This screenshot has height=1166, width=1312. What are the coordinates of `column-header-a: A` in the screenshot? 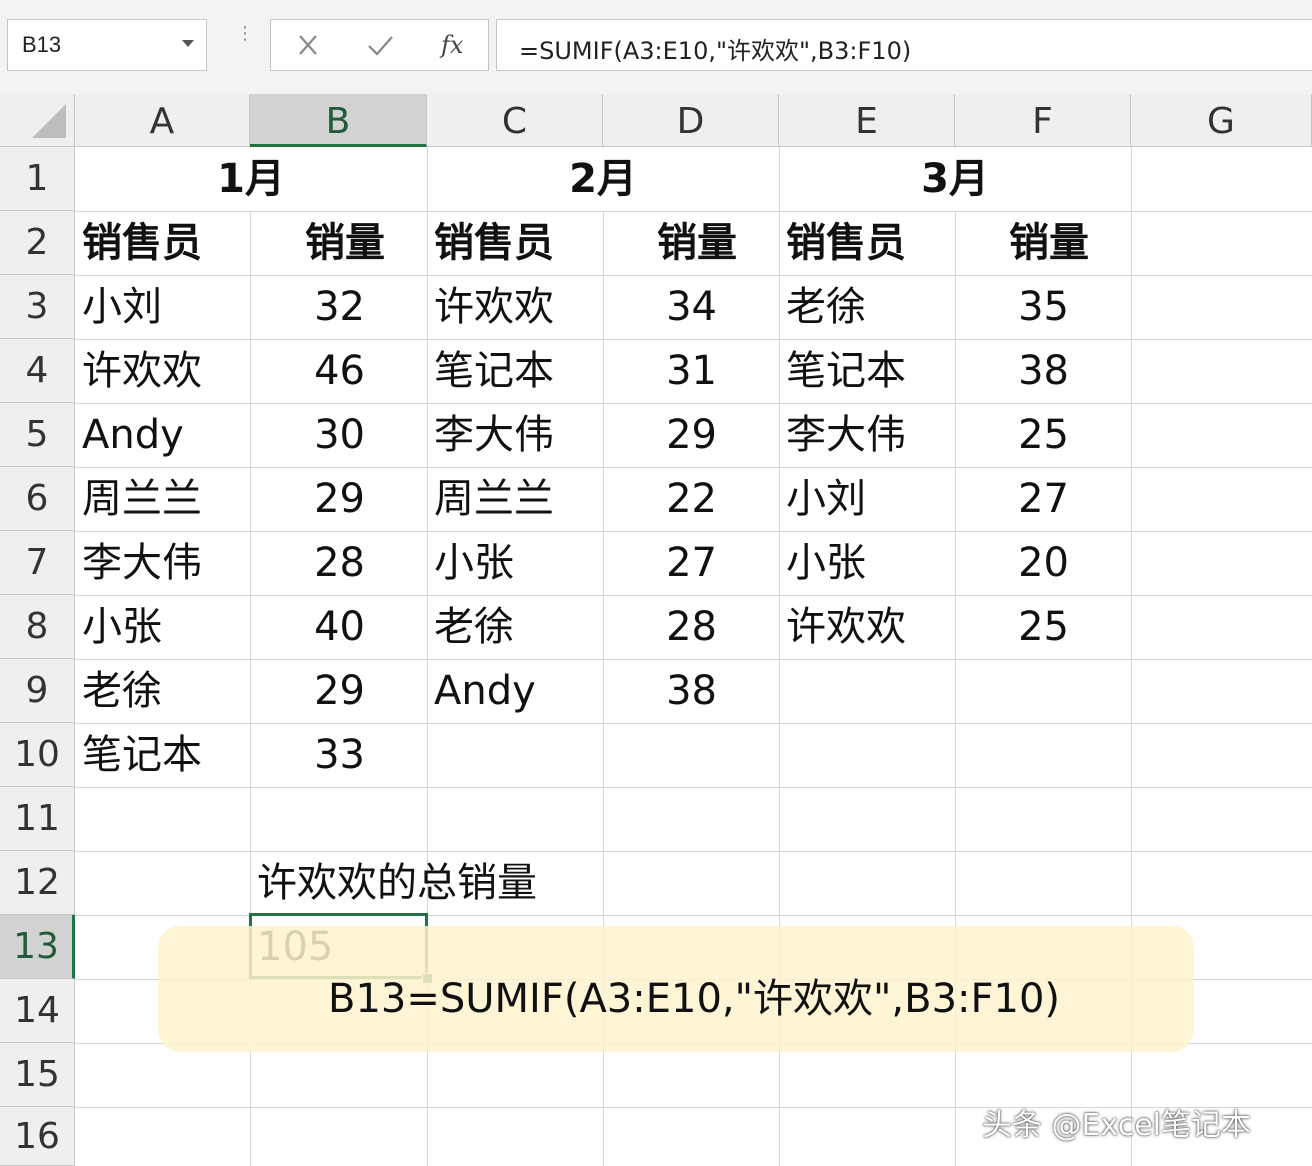 It's located at (162, 120).